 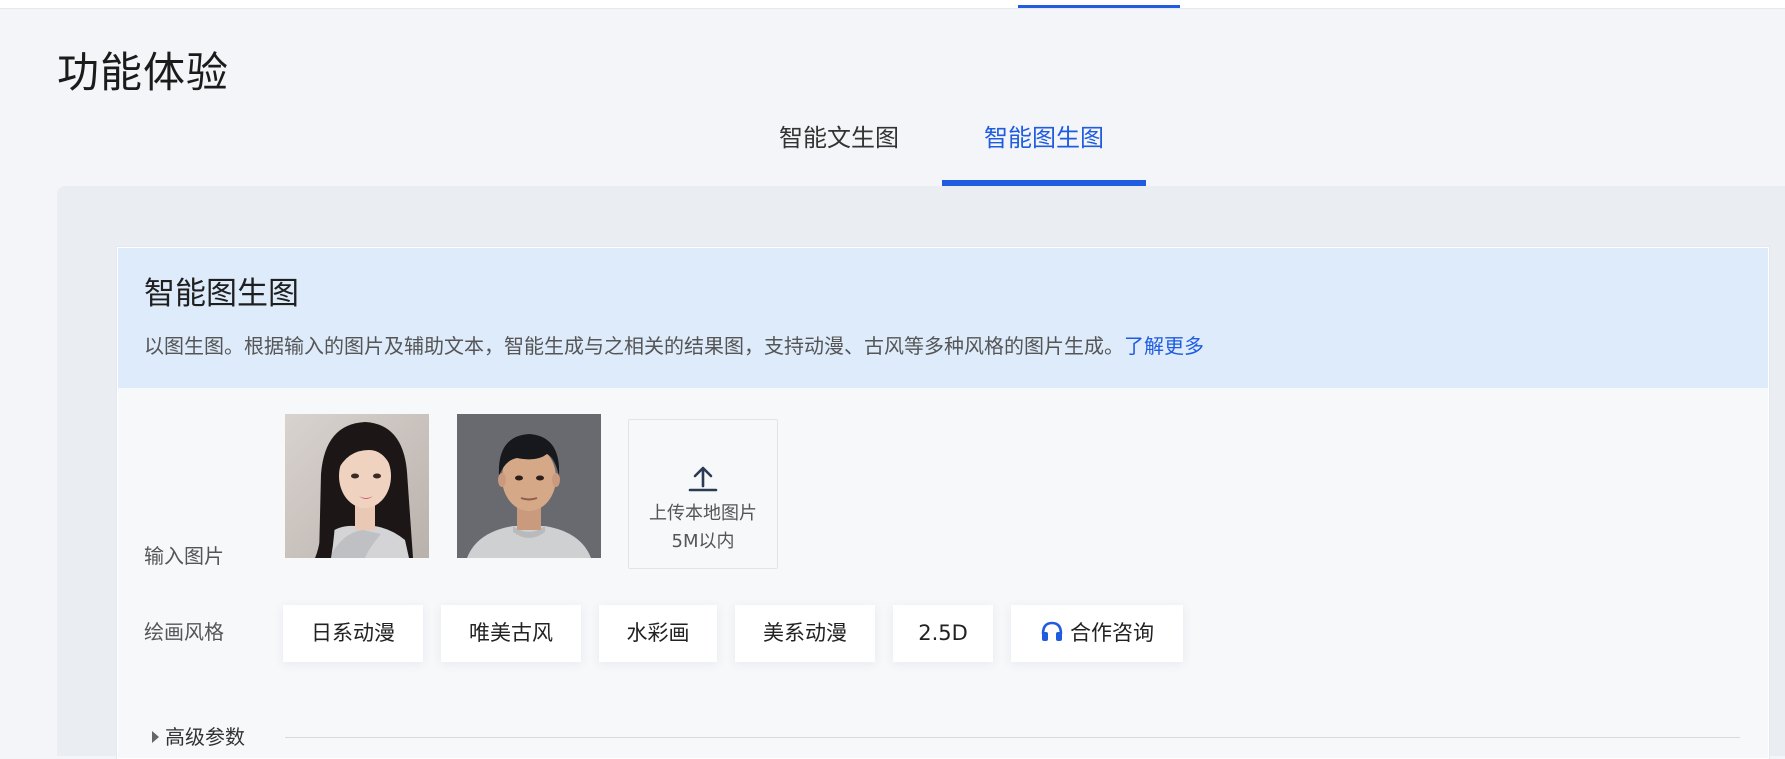 I want to click on upload-hint: 上传本地图片 5M以内, so click(x=703, y=528).